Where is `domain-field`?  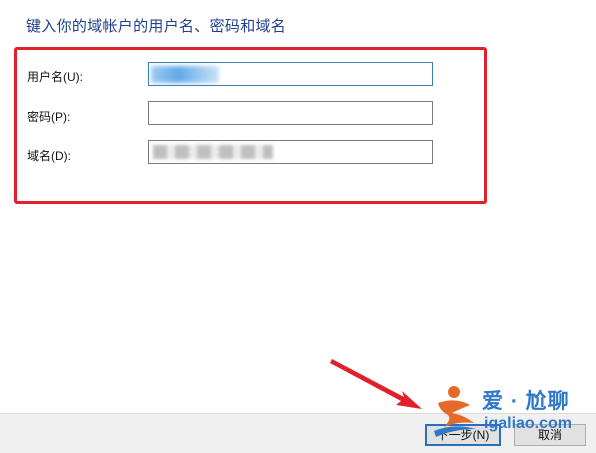 domain-field is located at coordinates (290, 152).